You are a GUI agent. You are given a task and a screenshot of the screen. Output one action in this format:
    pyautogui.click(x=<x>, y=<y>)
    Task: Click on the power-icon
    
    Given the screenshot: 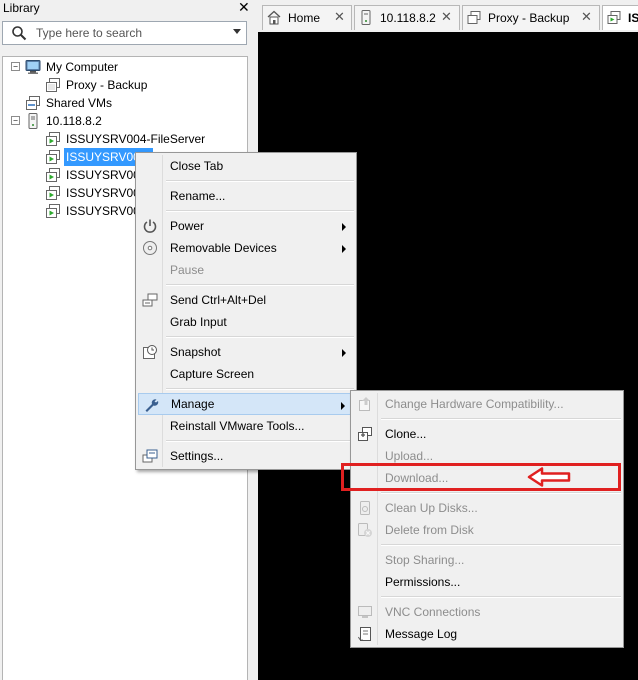 What is the action you would take?
    pyautogui.click(x=150, y=226)
    